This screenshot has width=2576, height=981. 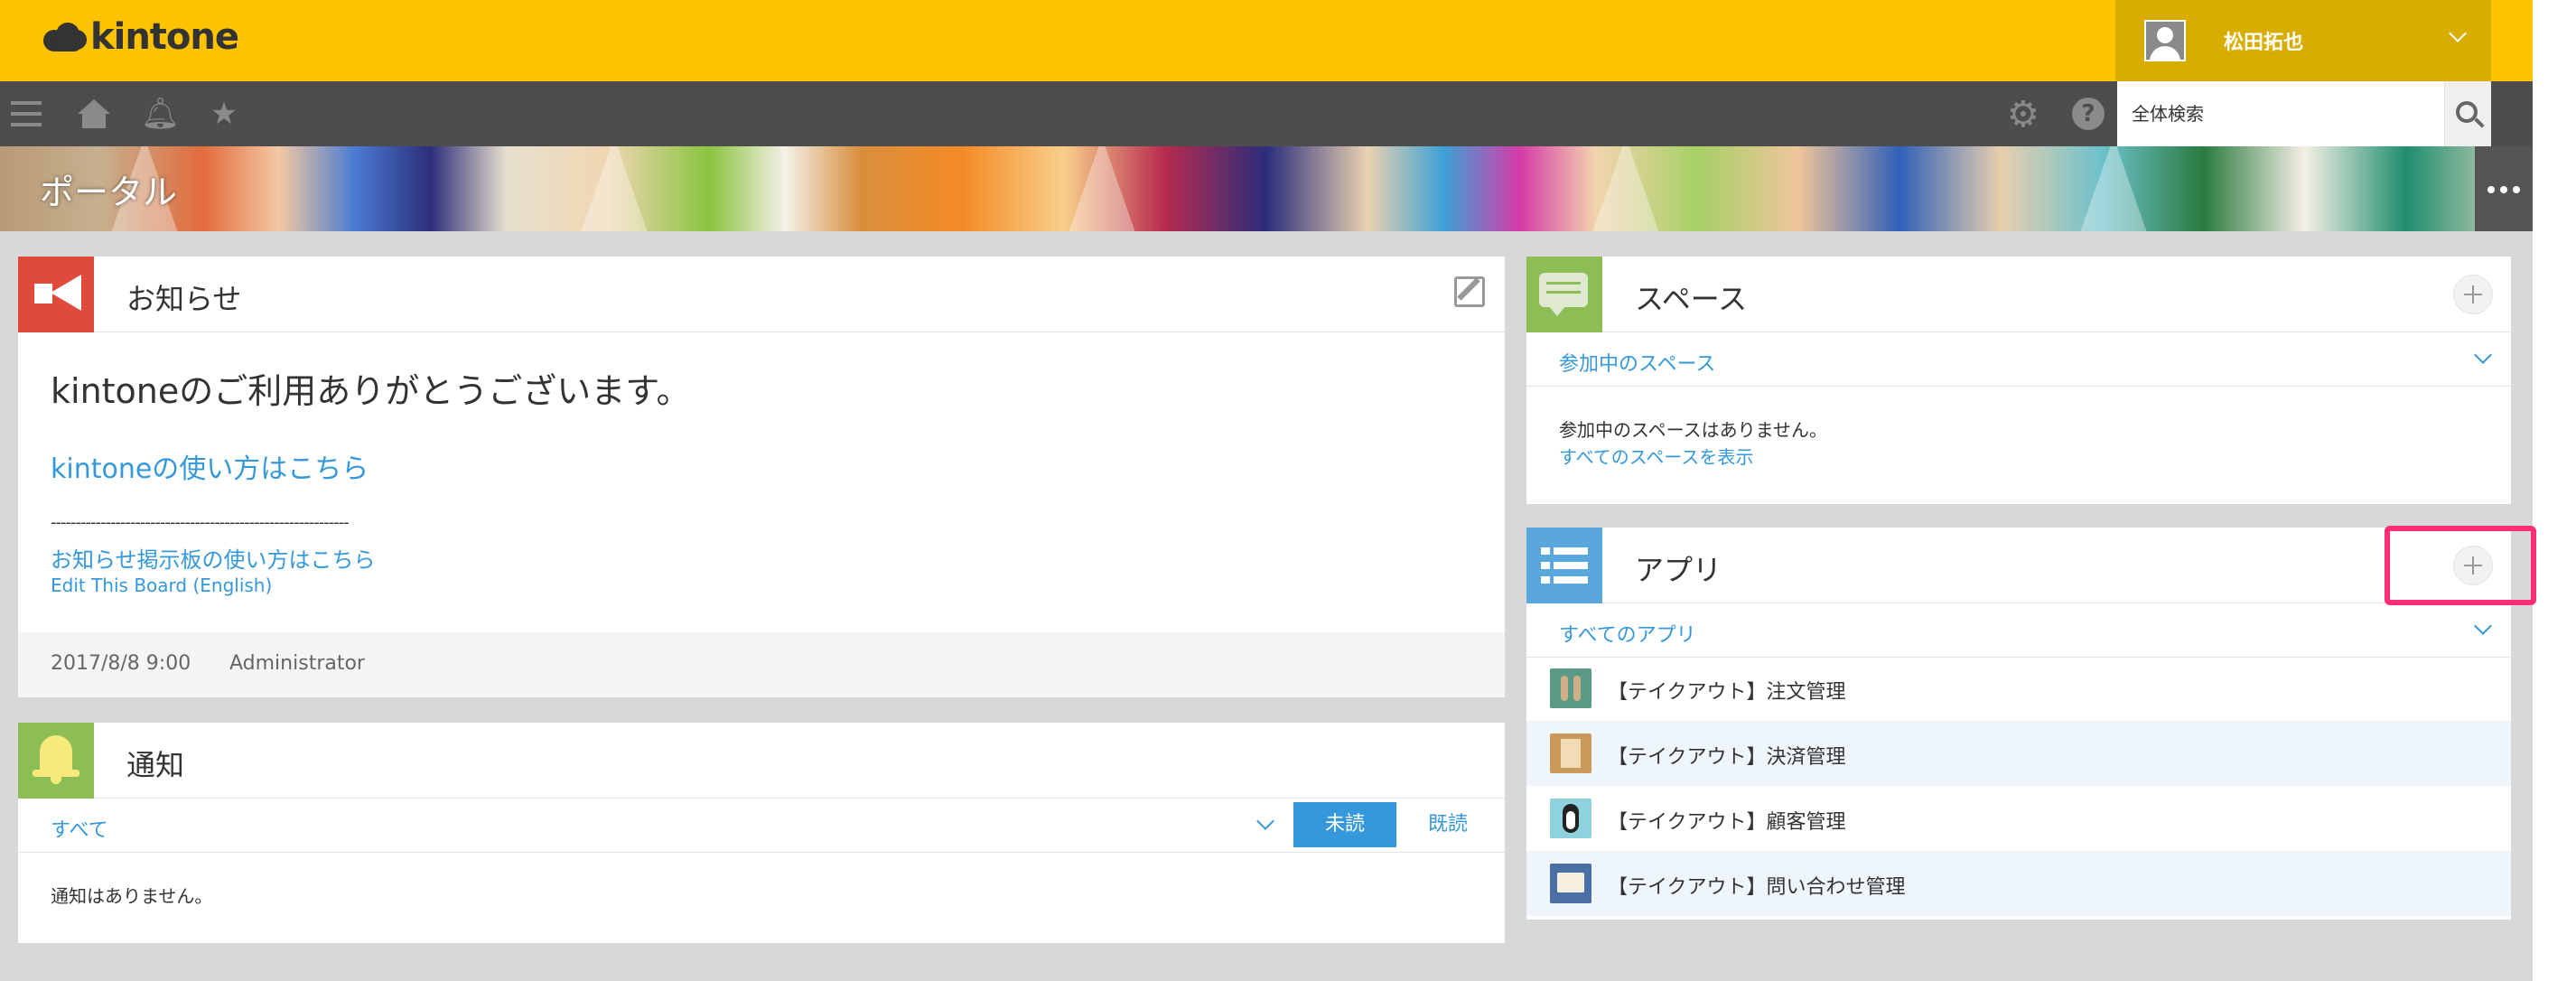 What do you see at coordinates (1691, 299) in the screenshot?
I see `spaces-title: スペース` at bounding box center [1691, 299].